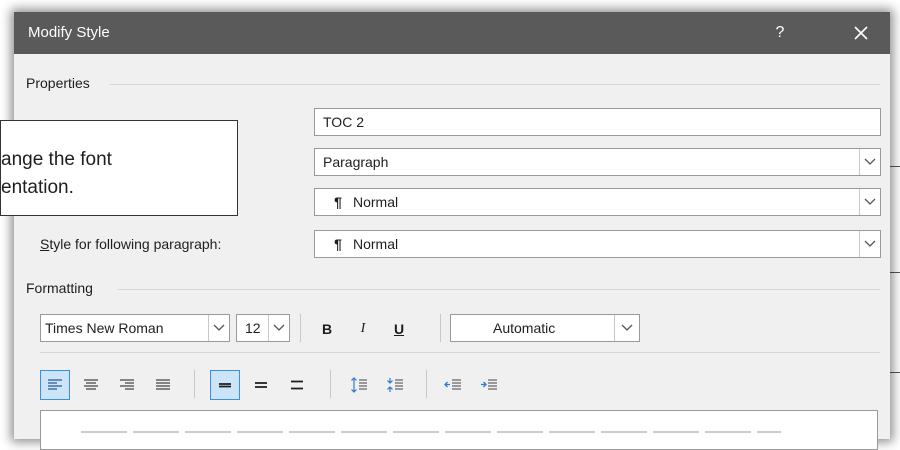 The image size is (900, 450). I want to click on underline-button: U, so click(399, 329).